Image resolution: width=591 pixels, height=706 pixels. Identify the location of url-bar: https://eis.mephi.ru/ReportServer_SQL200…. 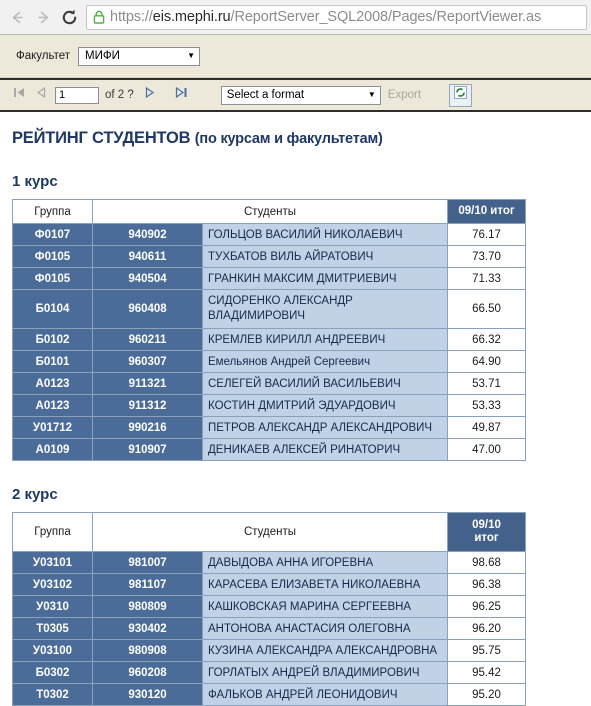
(336, 17).